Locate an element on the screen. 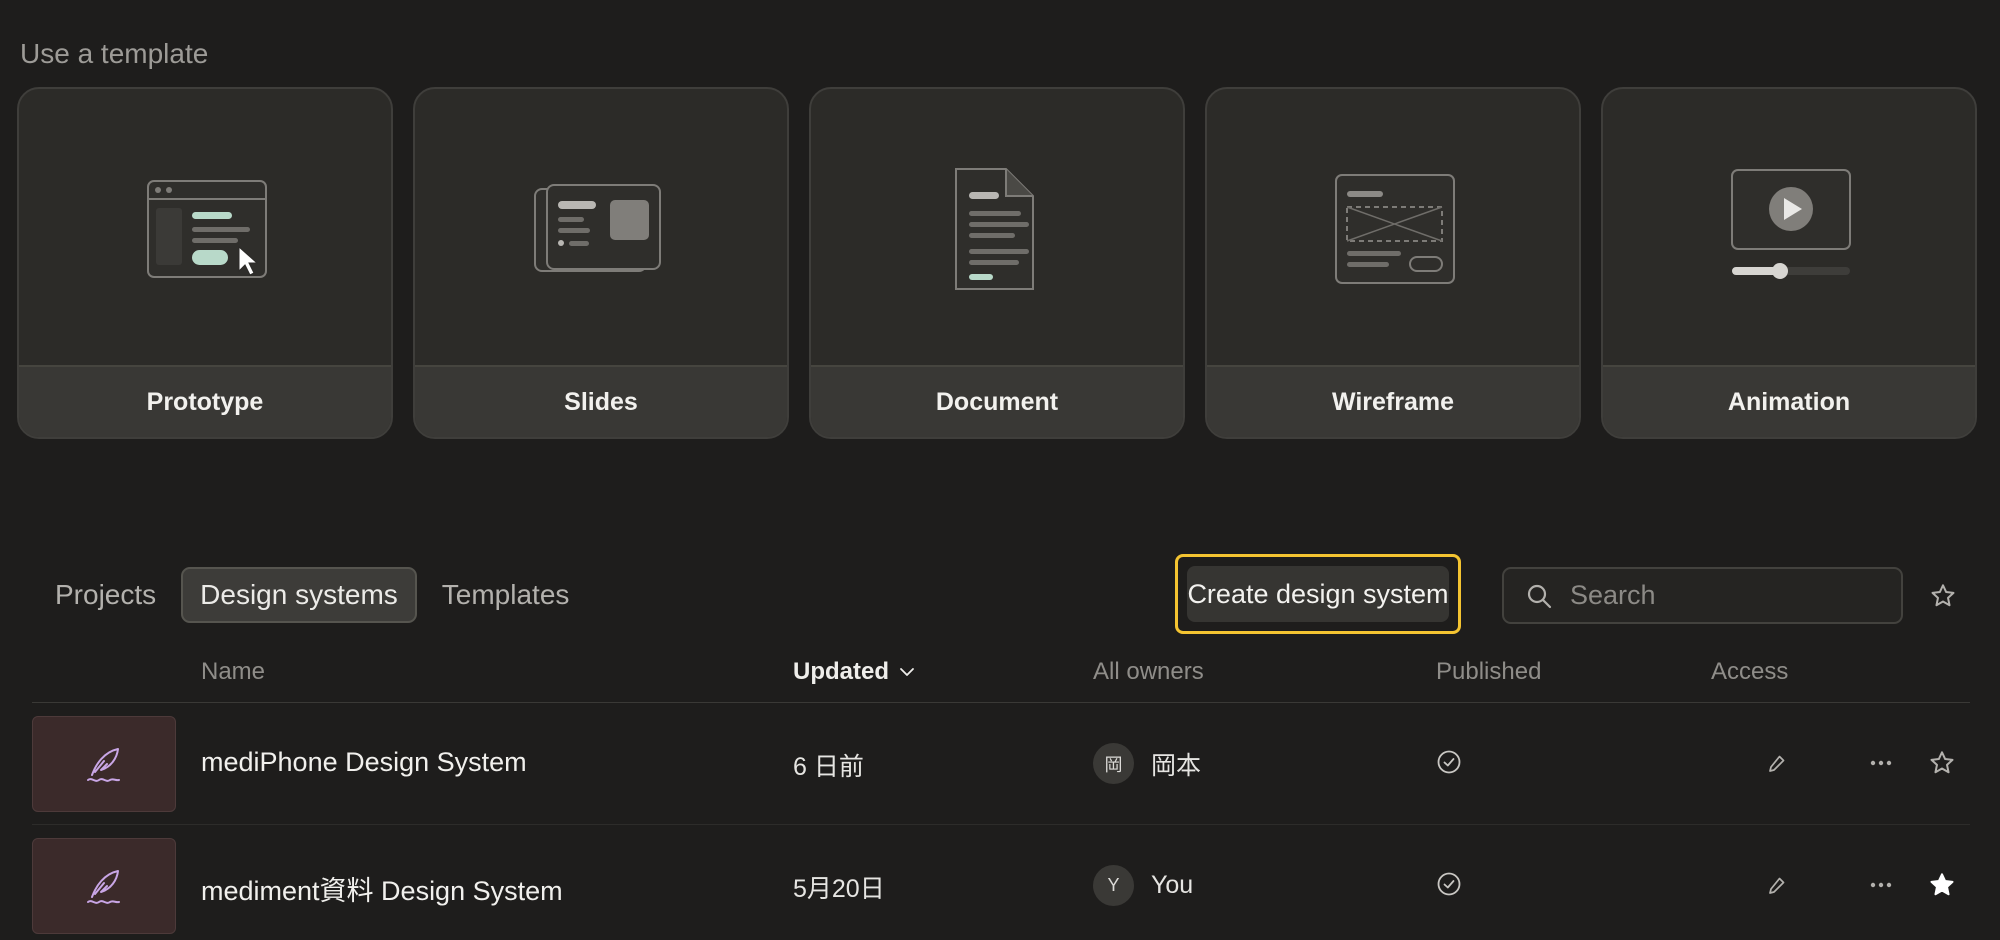 This screenshot has height=940, width=2000. content-tabs: Projects Design systems Templates is located at coordinates (315, 595).